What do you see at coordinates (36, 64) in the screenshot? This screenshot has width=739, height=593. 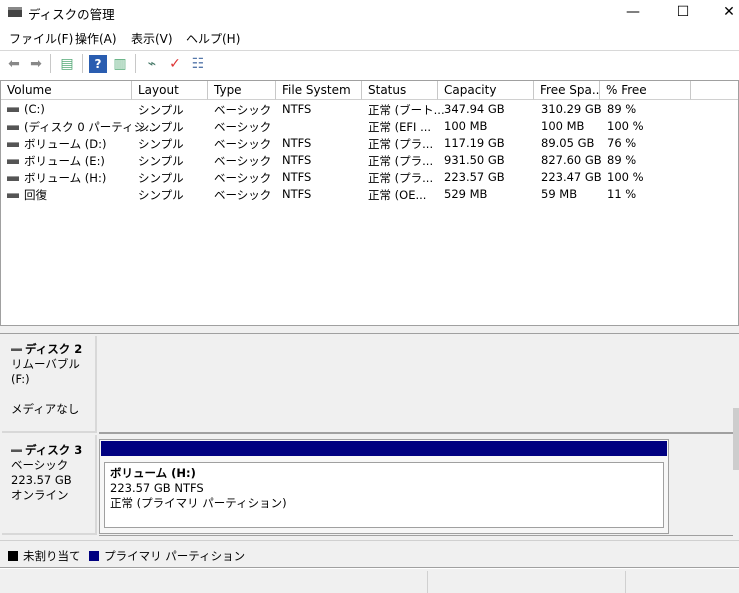 I see `forward-icon: ➡` at bounding box center [36, 64].